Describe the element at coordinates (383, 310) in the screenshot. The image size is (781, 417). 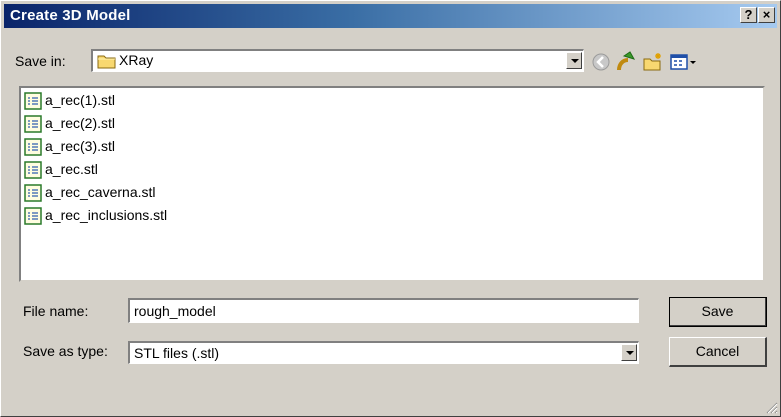
I see `file-name-input: rough_model` at that location.